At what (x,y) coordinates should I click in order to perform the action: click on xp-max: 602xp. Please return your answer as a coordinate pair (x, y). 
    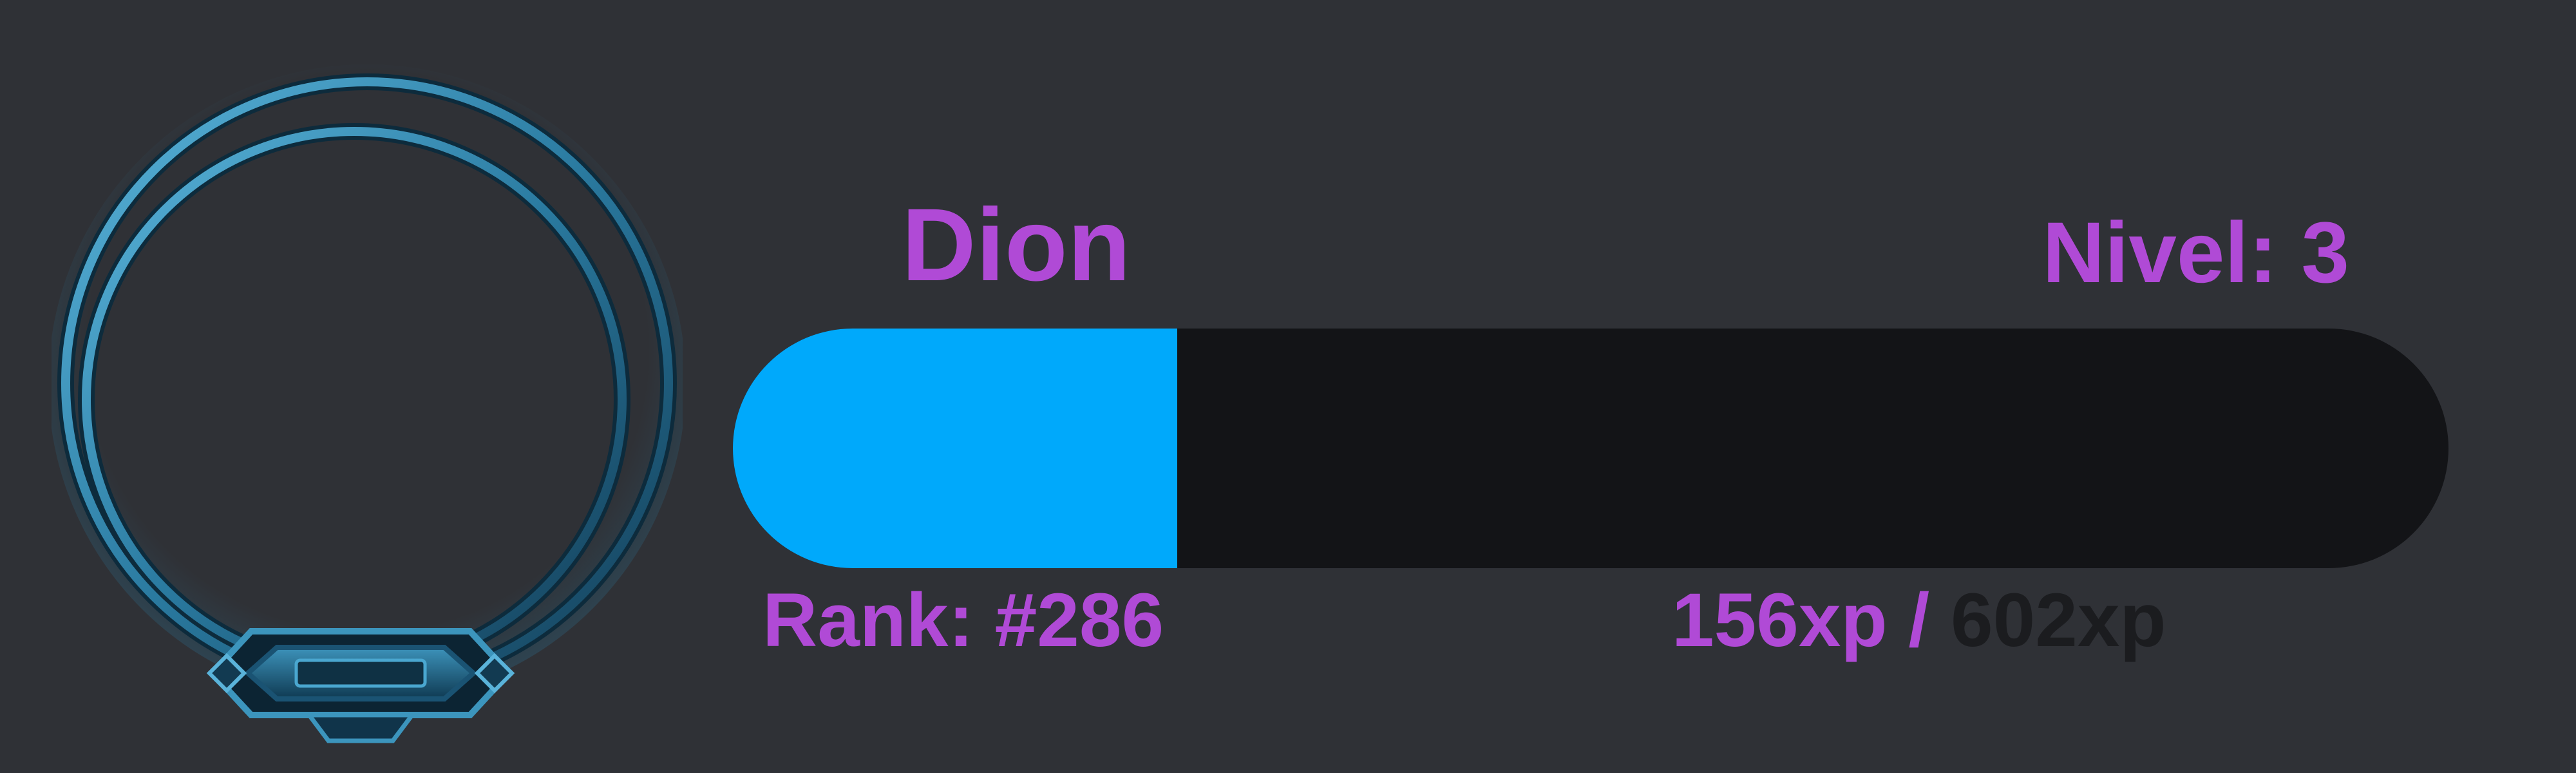
    Looking at the image, I should click on (2058, 620).